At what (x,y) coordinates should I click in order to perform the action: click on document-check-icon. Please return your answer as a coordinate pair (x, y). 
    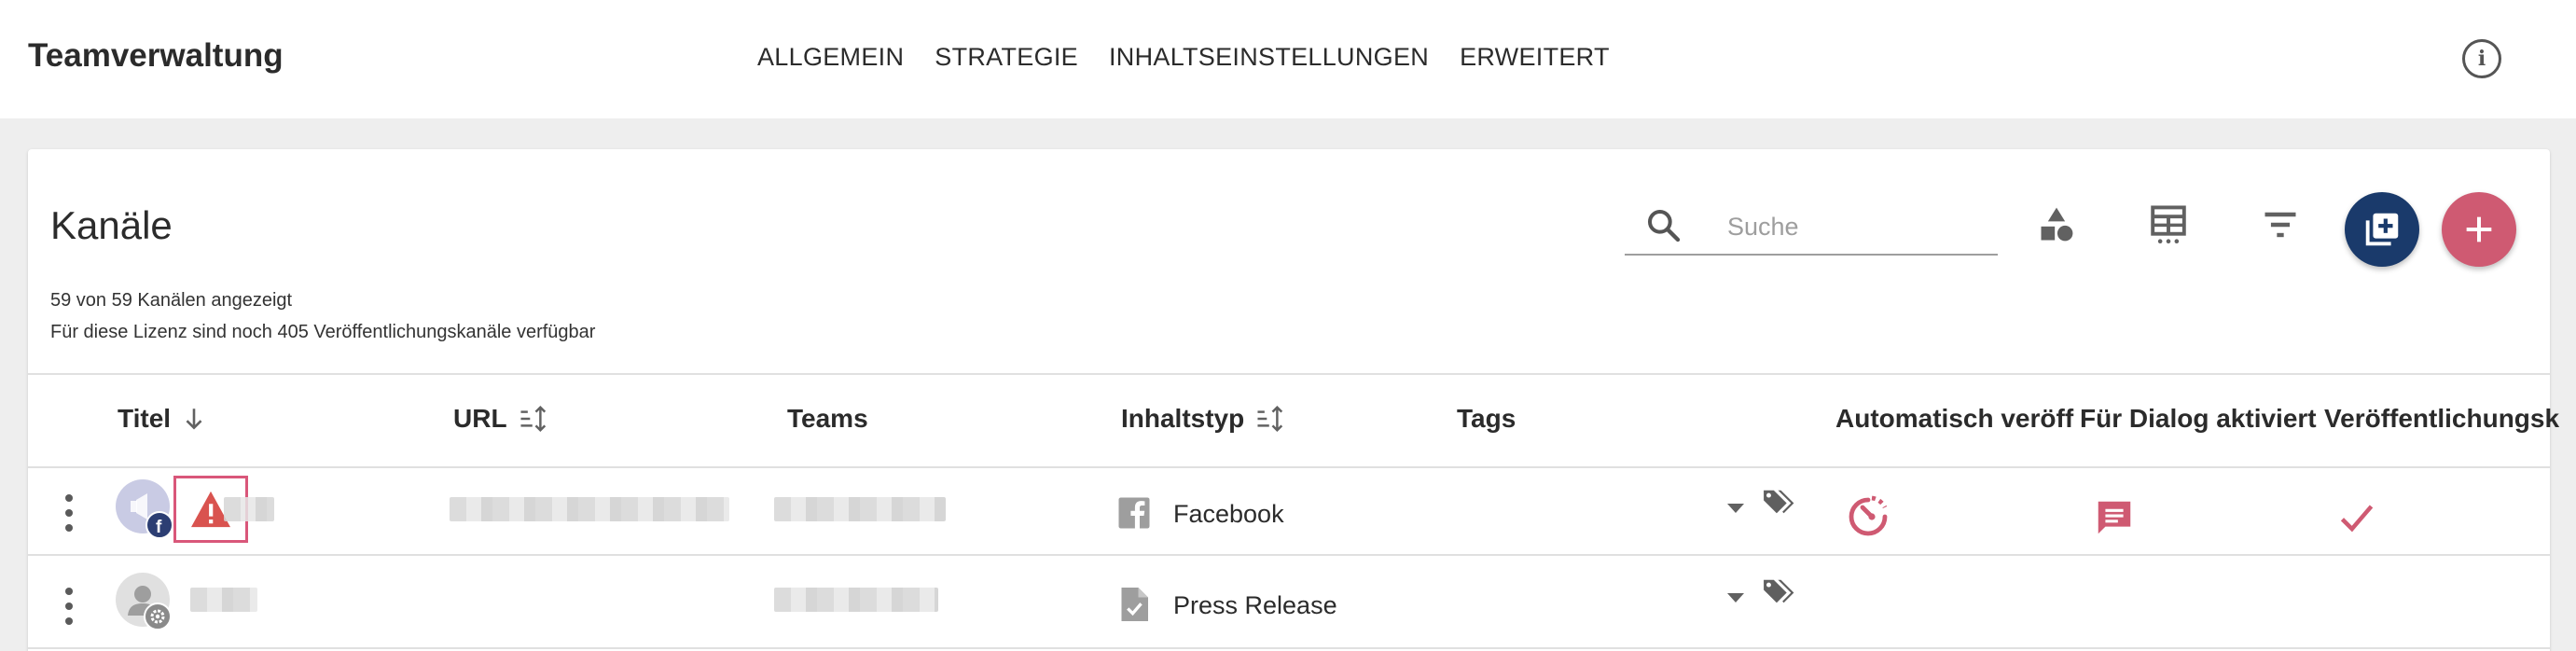
    Looking at the image, I should click on (1134, 605).